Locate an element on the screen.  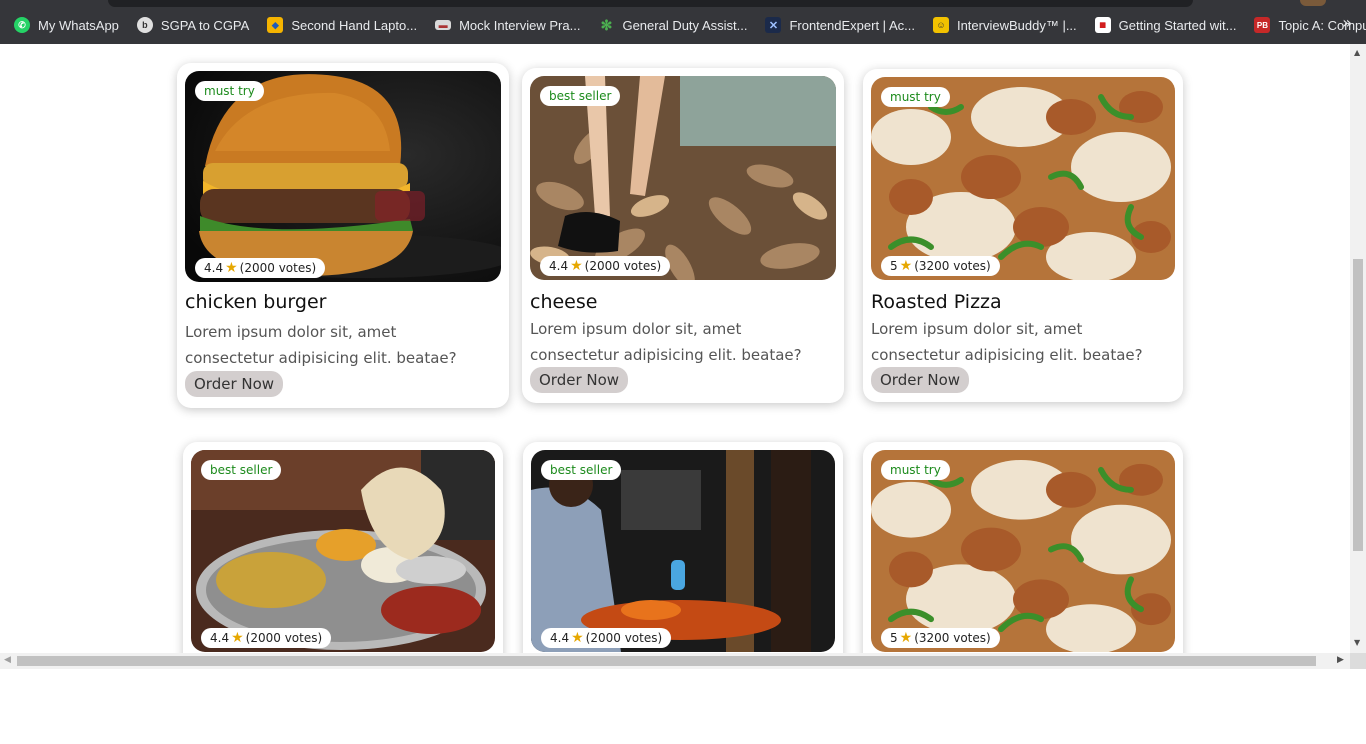
box-icon: ◆ is located at coordinates (275, 25).